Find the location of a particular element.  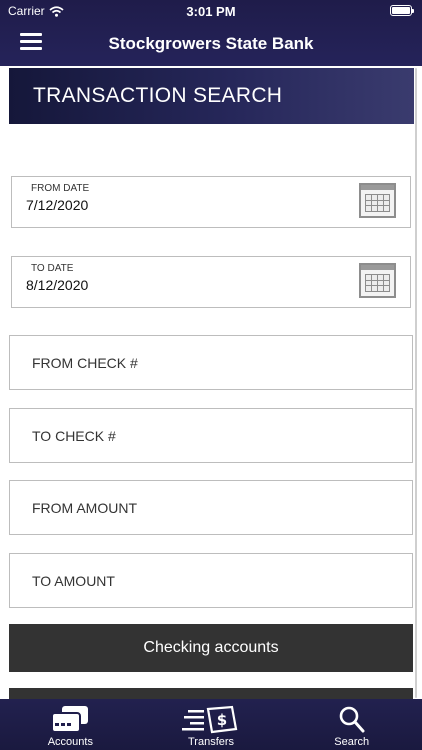

to-date-value: 8/12/2020 is located at coordinates (57, 285).